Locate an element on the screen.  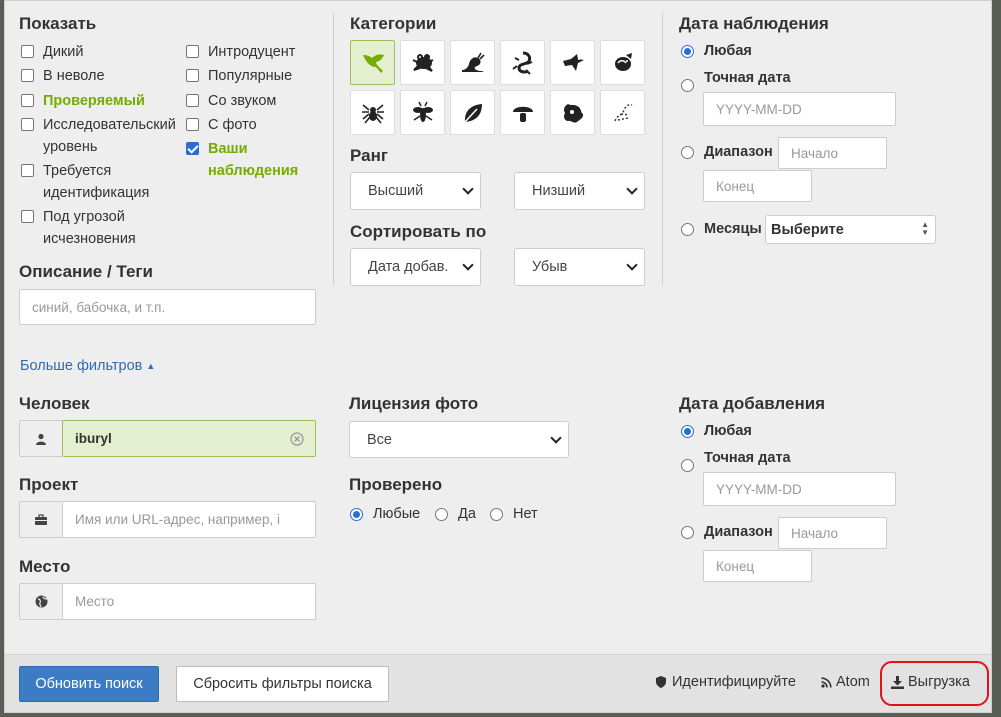
atom-link: Atom is located at coordinates (845, 682).